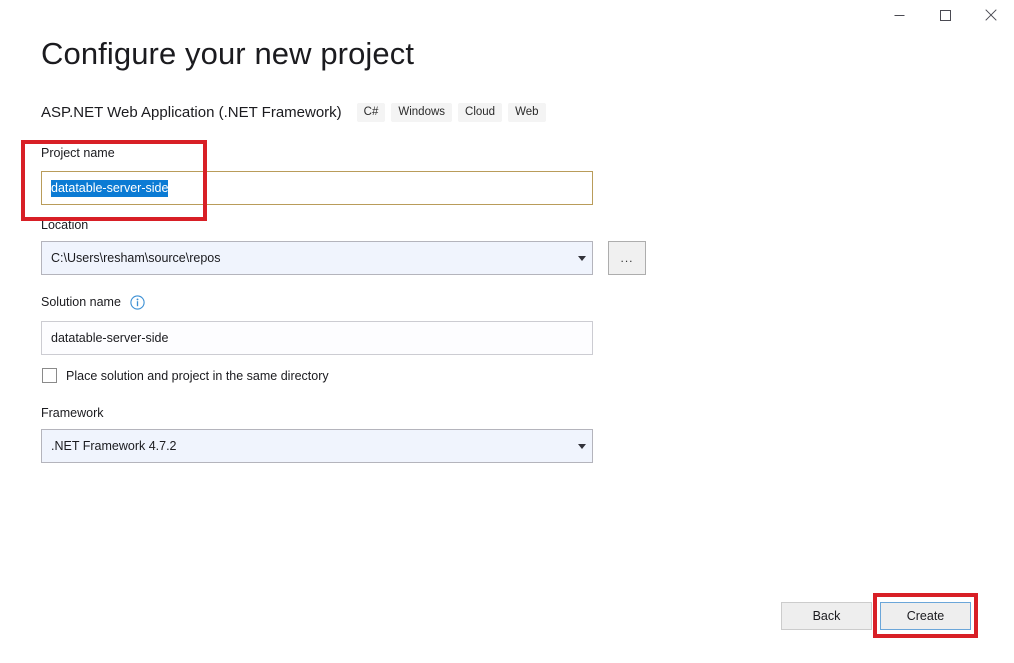 This screenshot has width=1014, height=663. I want to click on back-button: Back, so click(826, 616).